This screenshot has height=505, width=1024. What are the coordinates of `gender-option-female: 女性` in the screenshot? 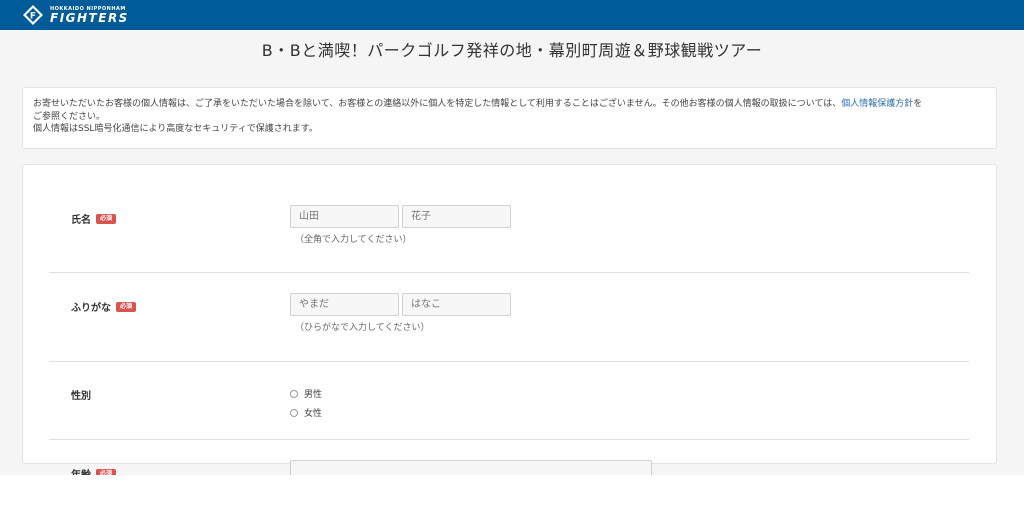 It's located at (306, 412).